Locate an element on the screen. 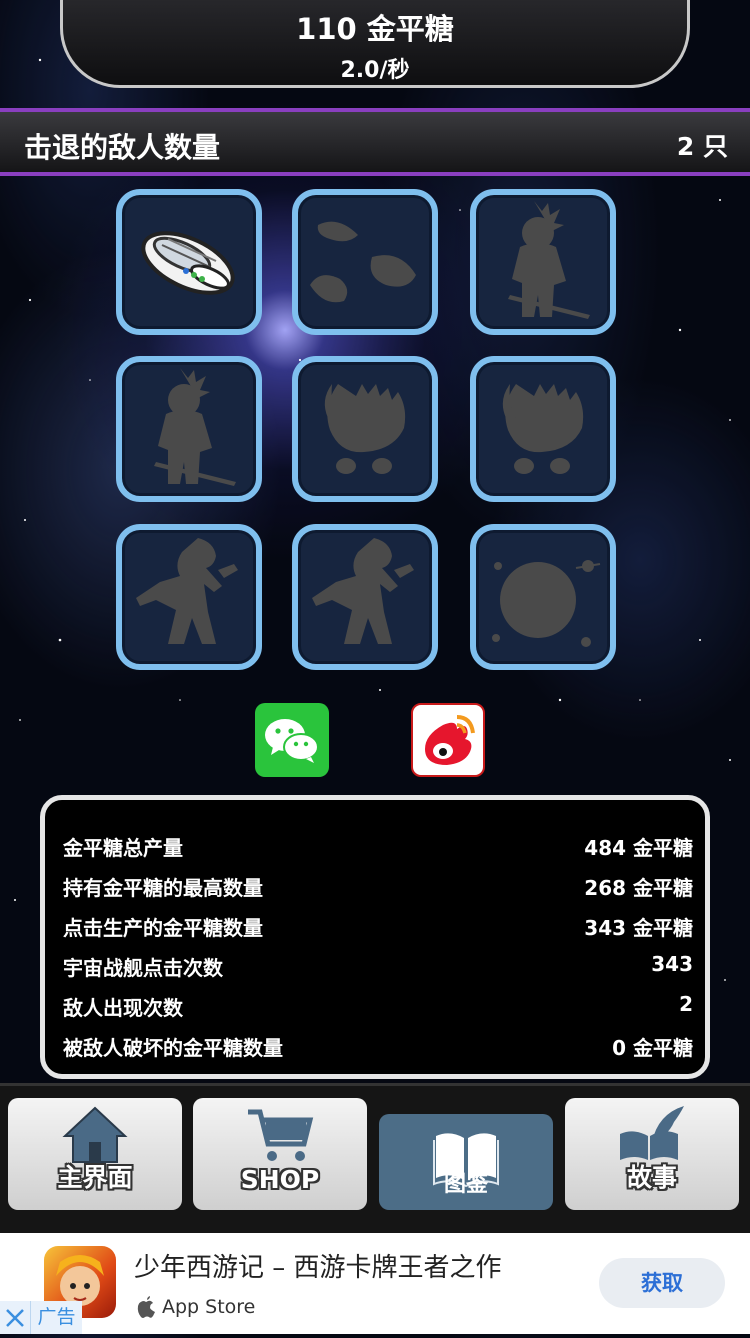  stat-label: 被敌人破坏的金平糖数量 is located at coordinates (173, 1048).